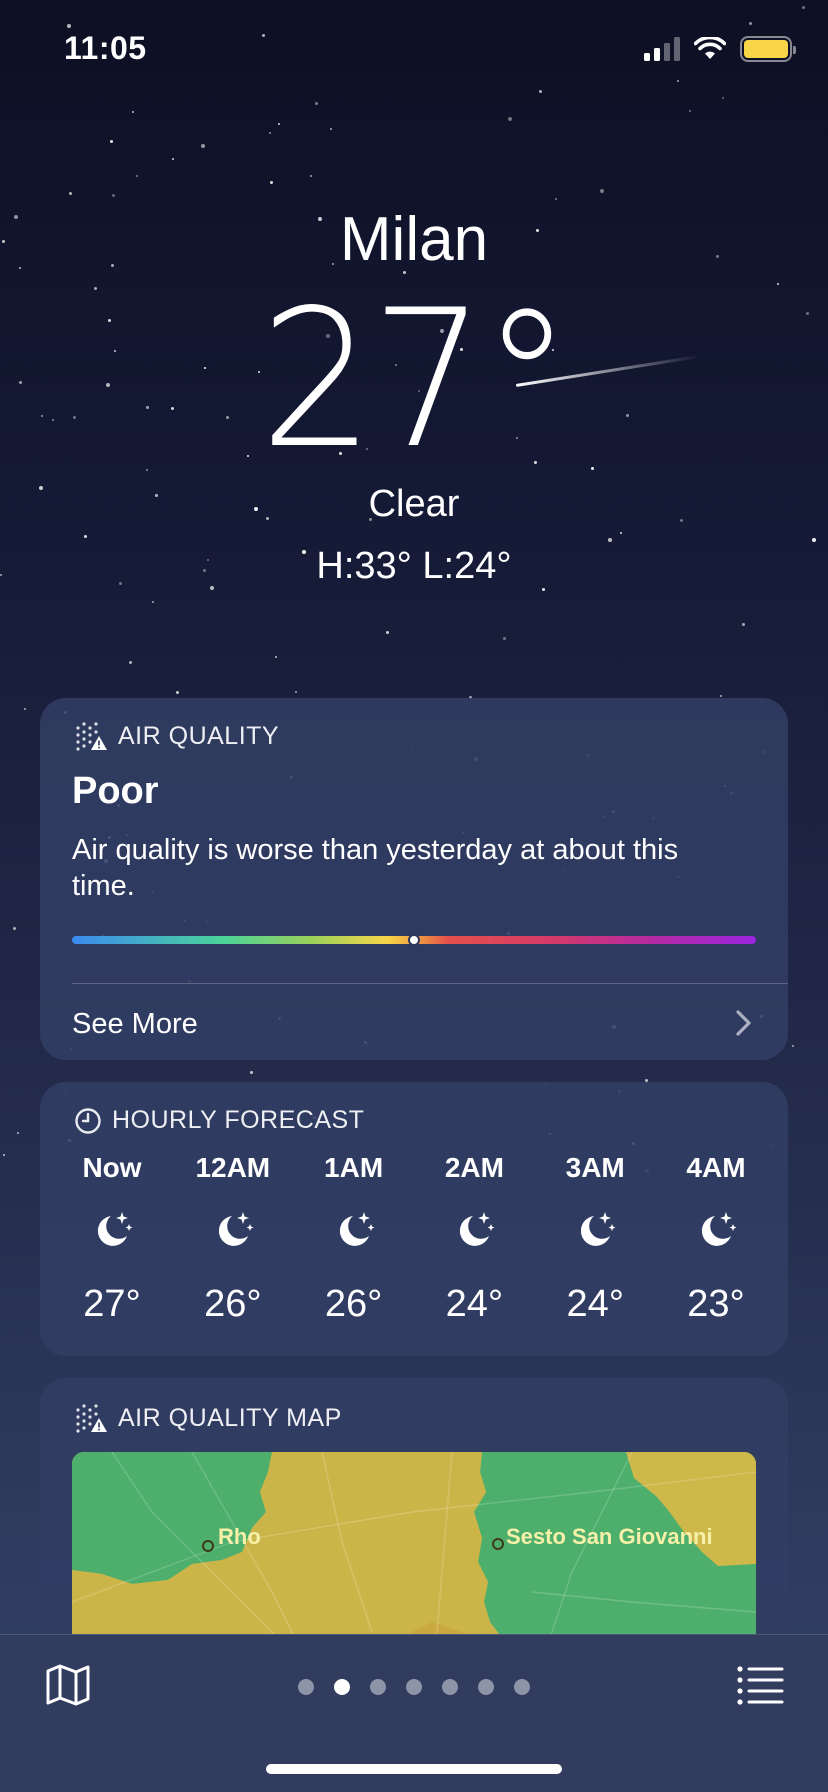  What do you see at coordinates (430, 983) in the screenshot?
I see `divider` at bounding box center [430, 983].